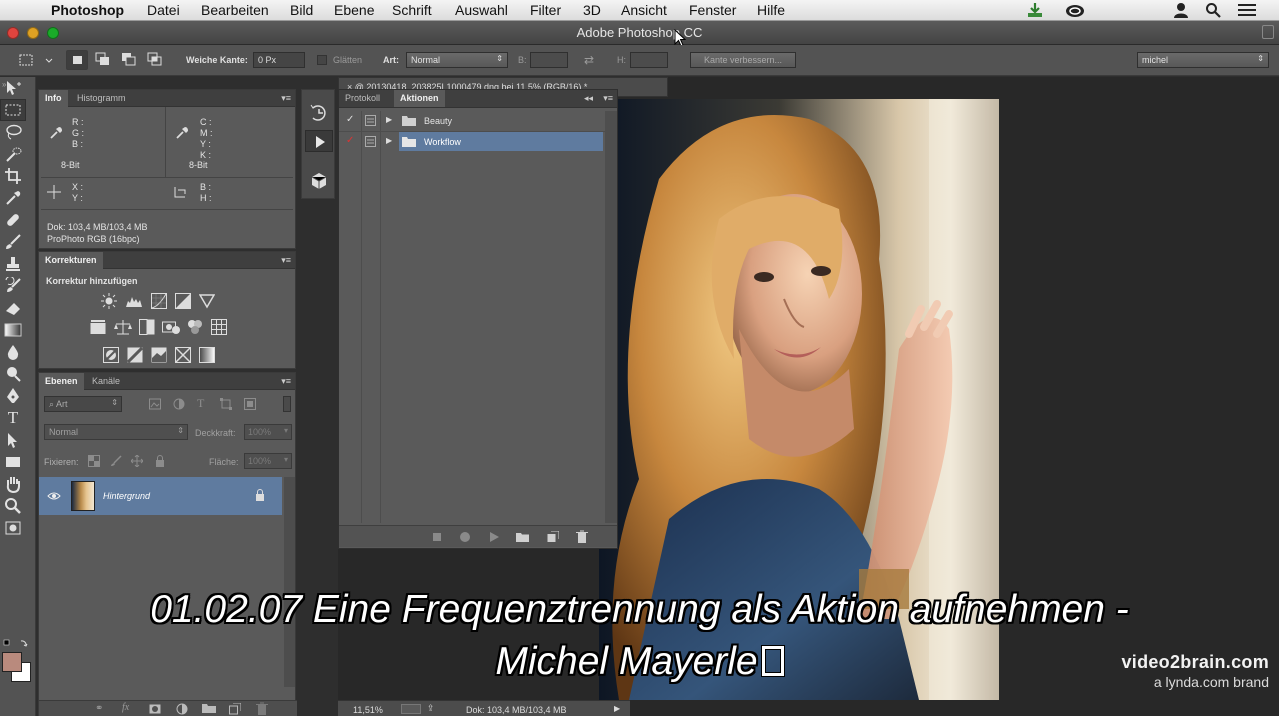  I want to click on tab-info: Info, so click(53, 98).